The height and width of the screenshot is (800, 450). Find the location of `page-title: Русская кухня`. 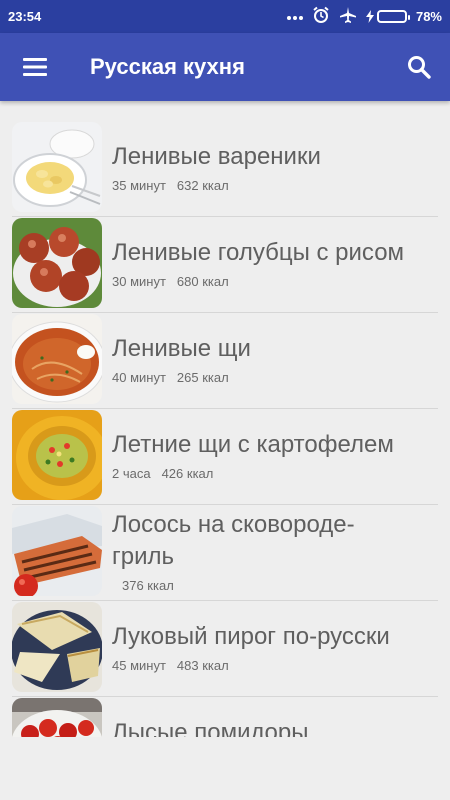

page-title: Русская кухня is located at coordinates (167, 66).